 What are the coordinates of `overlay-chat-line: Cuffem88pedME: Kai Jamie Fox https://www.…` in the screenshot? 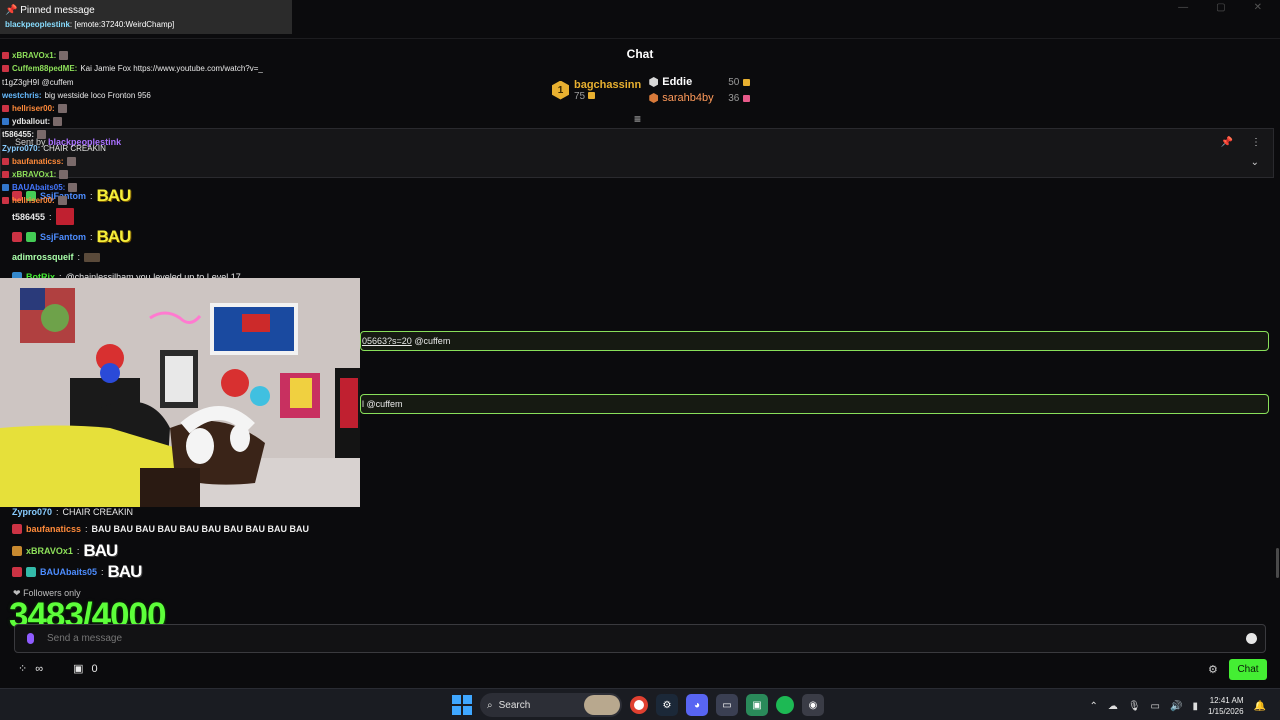 It's located at (152, 68).